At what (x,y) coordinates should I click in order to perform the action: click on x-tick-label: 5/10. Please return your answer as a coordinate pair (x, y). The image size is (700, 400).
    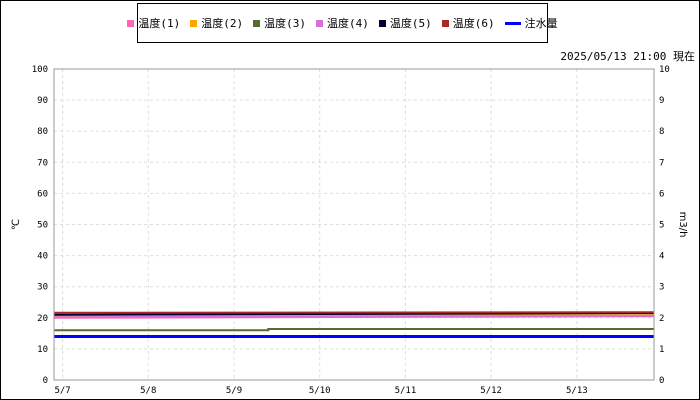
    Looking at the image, I should click on (320, 391).